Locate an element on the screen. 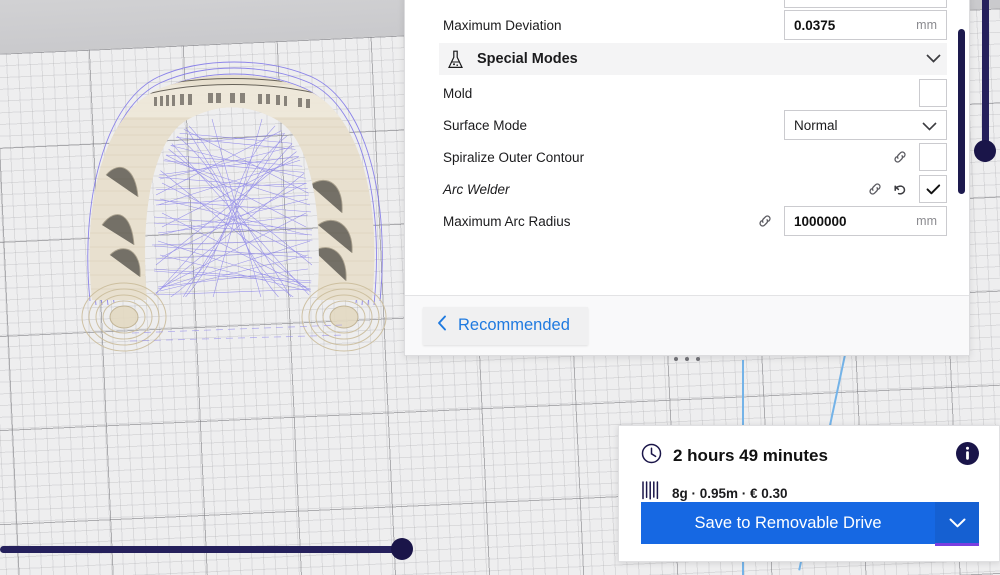 The image size is (1000, 575). arc-welder-checkbox is located at coordinates (933, 189).